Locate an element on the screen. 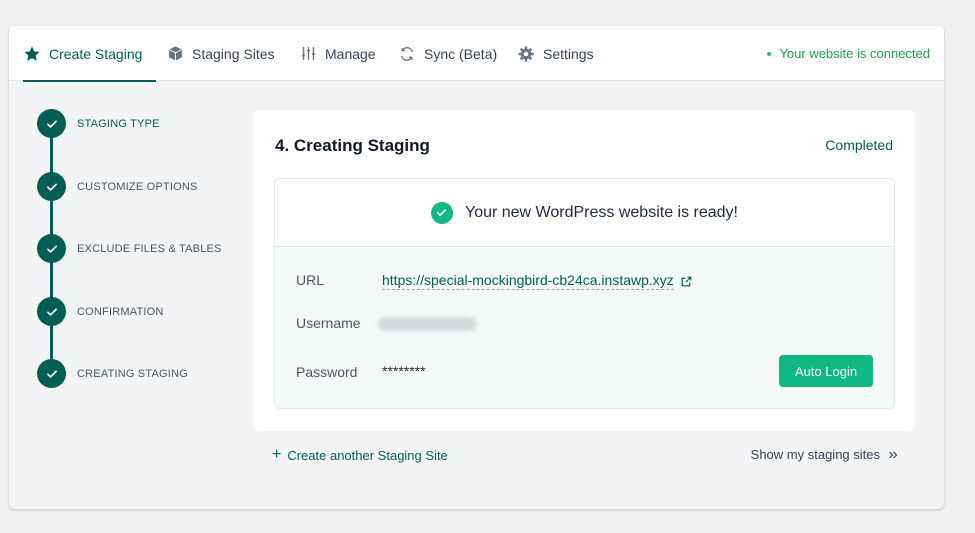  create-another-staging-link: + Create another Staging Site is located at coordinates (360, 455).